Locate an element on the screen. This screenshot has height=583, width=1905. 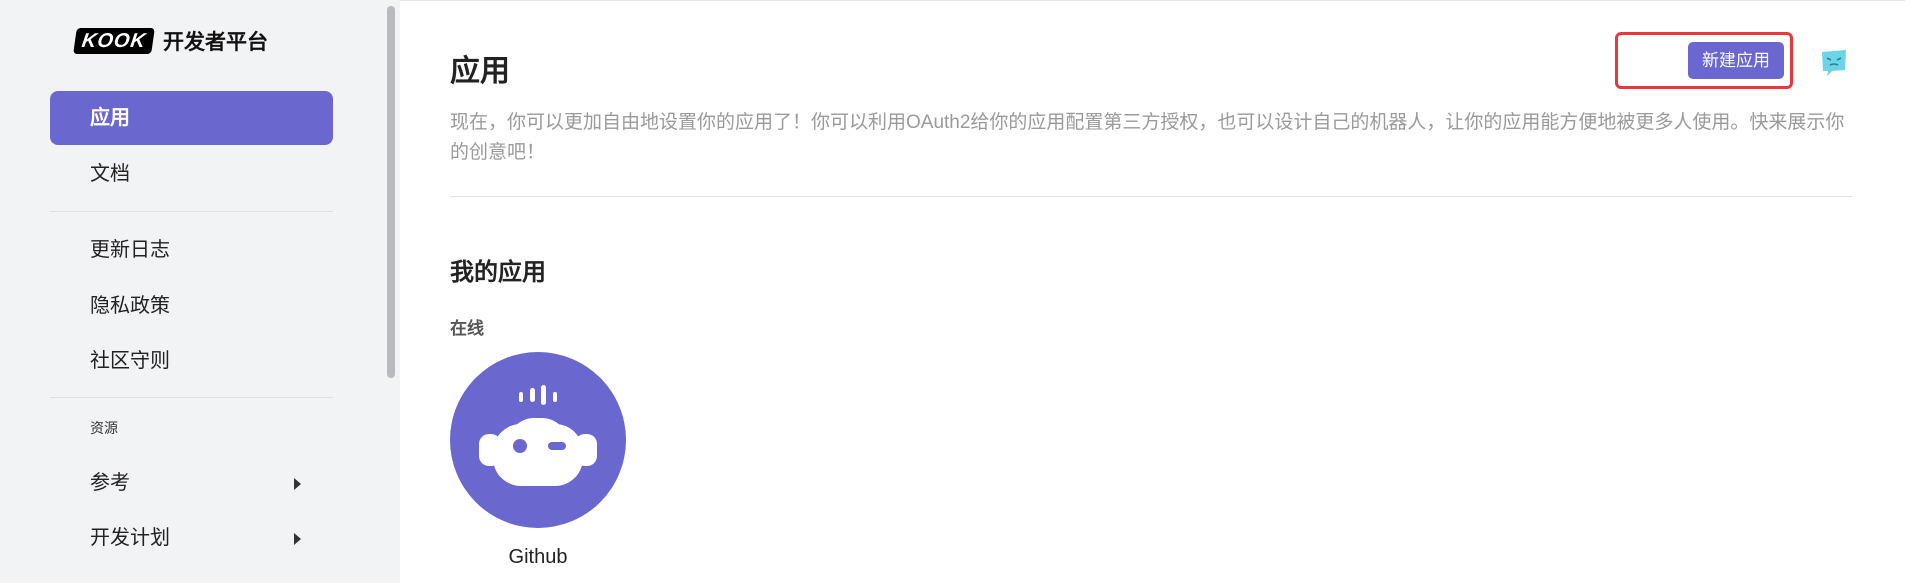
robot-icon is located at coordinates (538, 435).